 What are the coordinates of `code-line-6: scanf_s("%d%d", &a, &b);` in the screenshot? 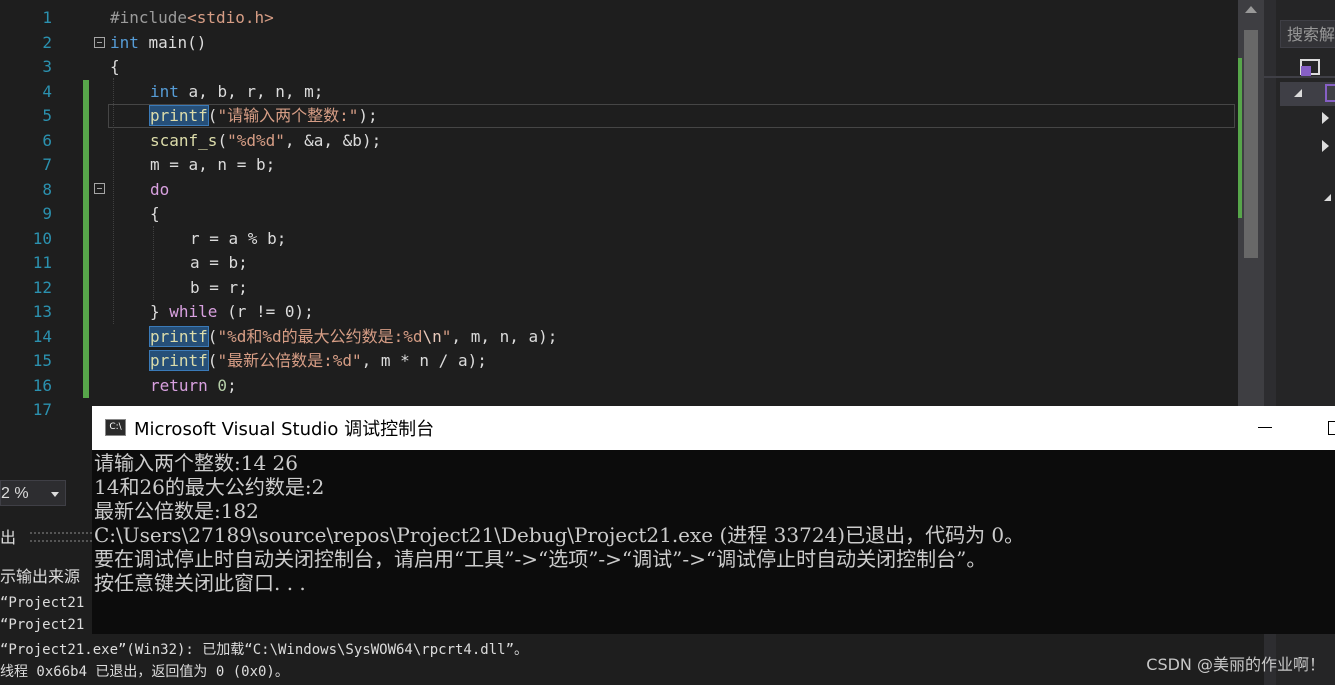 It's located at (265, 141).